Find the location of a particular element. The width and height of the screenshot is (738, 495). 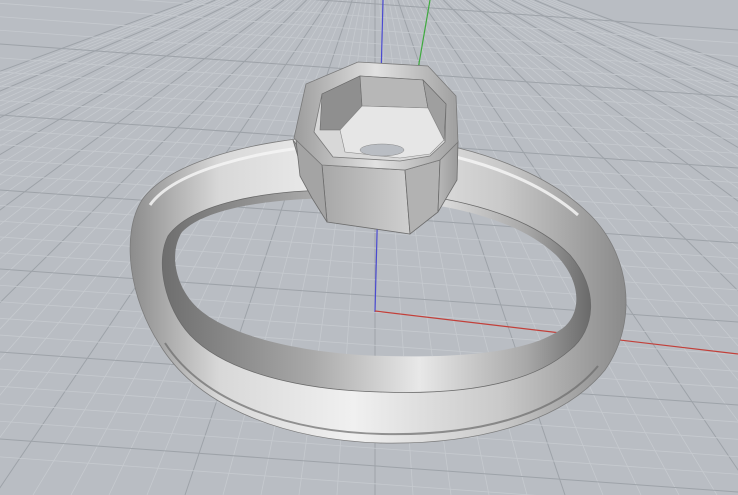

bezel-seat-wall-back is located at coordinates (394, 92).